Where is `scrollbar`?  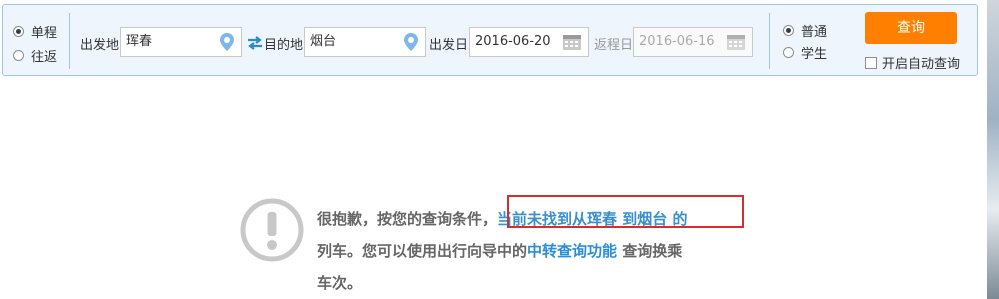
scrollbar is located at coordinates (993, 149).